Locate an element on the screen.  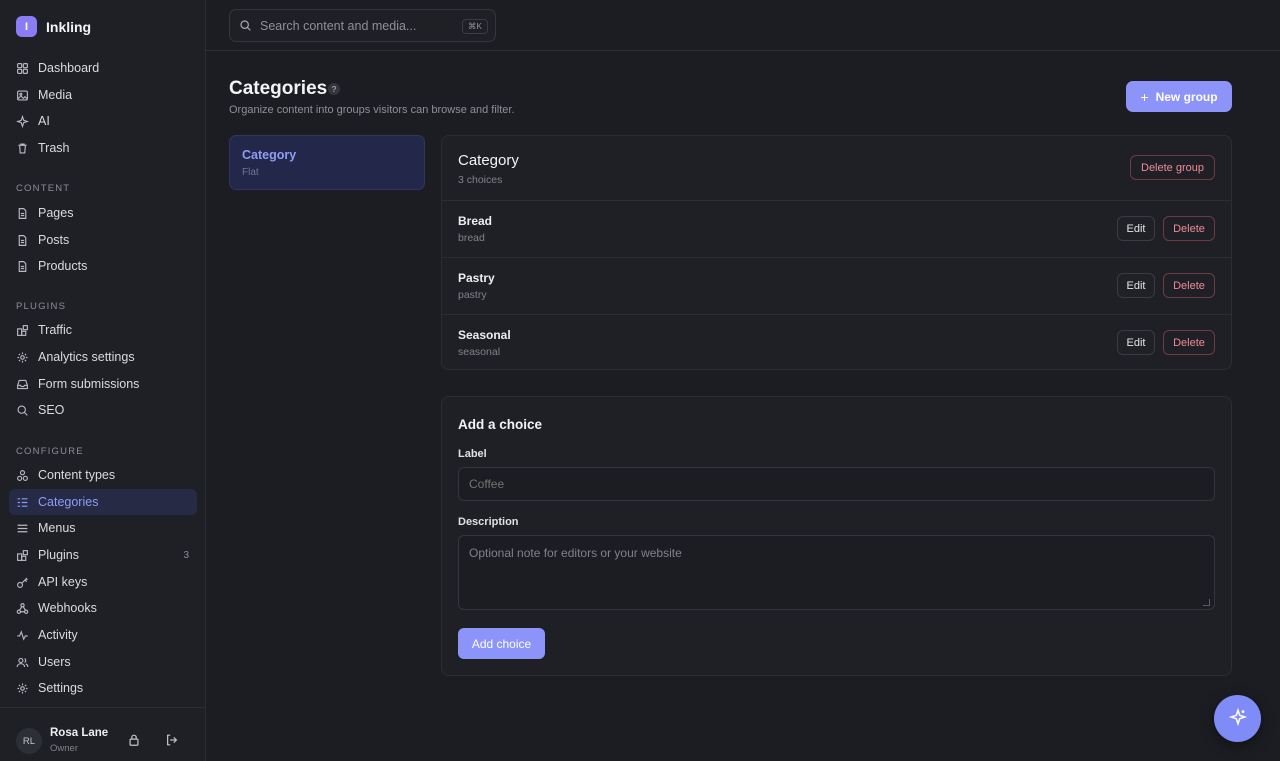
sidebar-item-posts: Posts is located at coordinates (103, 240).